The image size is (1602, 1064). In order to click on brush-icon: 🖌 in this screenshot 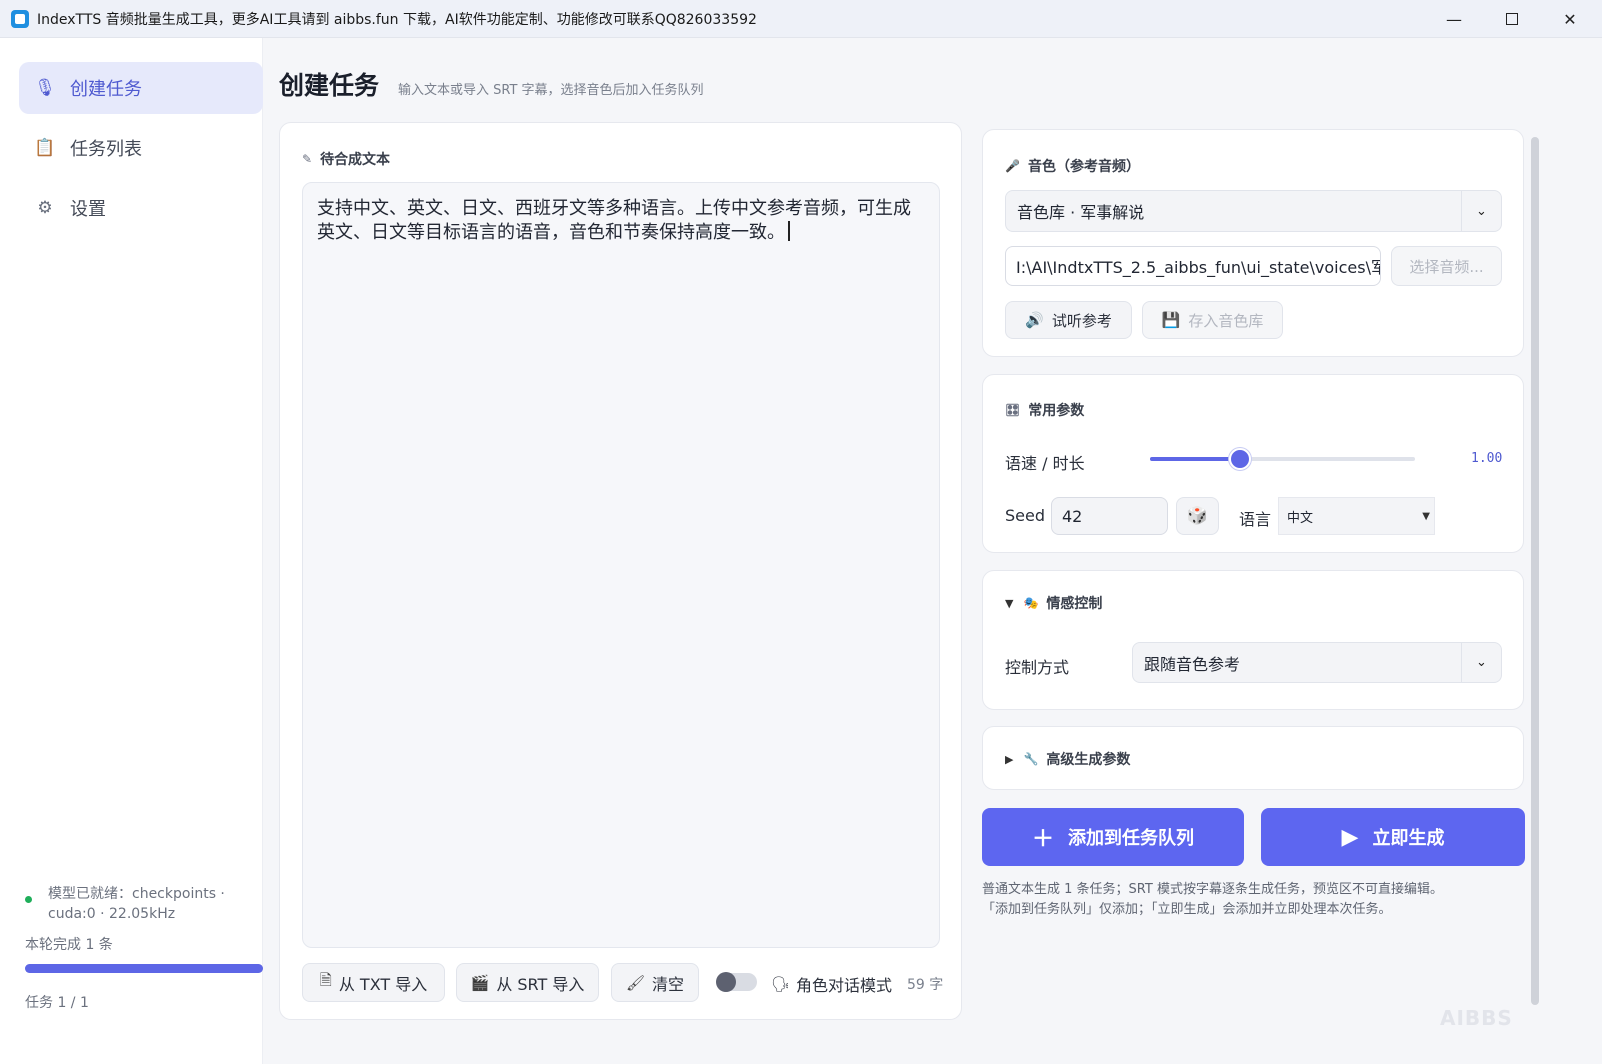, I will do `click(635, 982)`.